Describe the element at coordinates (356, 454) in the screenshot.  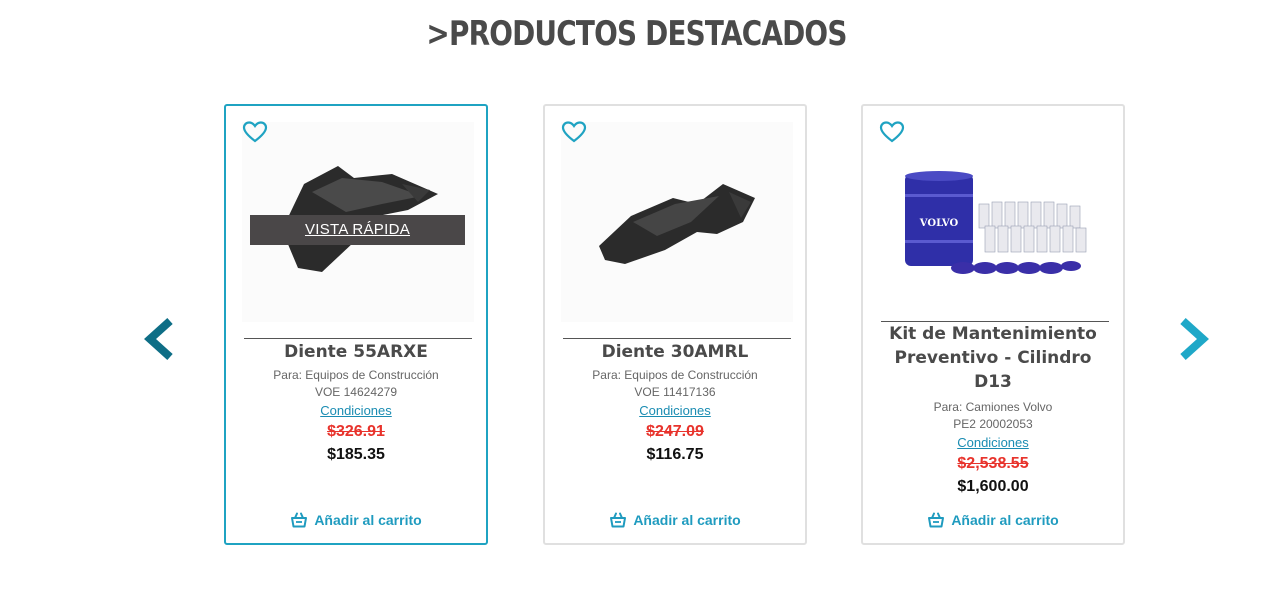
I see `price: $185.35` at that location.